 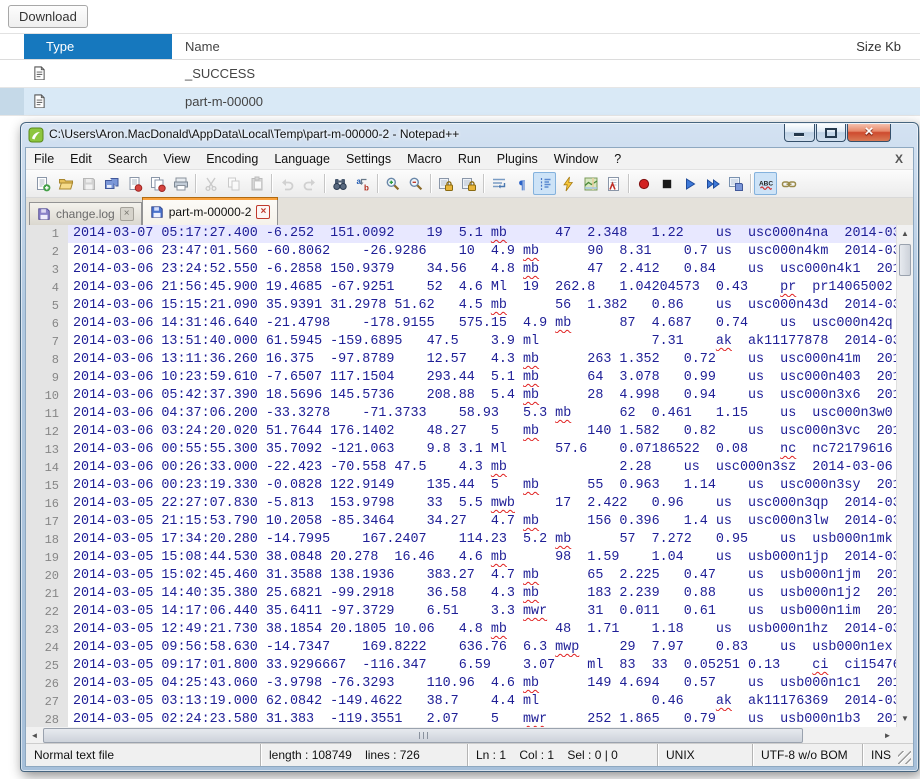 I want to click on scroll-right-icon: ►, so click(x=887, y=735).